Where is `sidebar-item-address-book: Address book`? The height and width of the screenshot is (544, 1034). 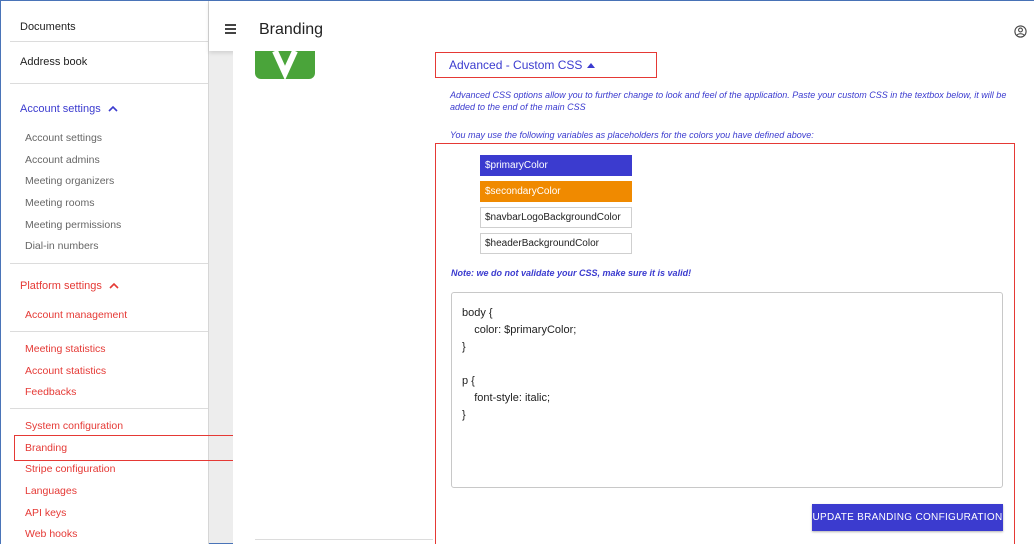 sidebar-item-address-book: Address book is located at coordinates (53, 62).